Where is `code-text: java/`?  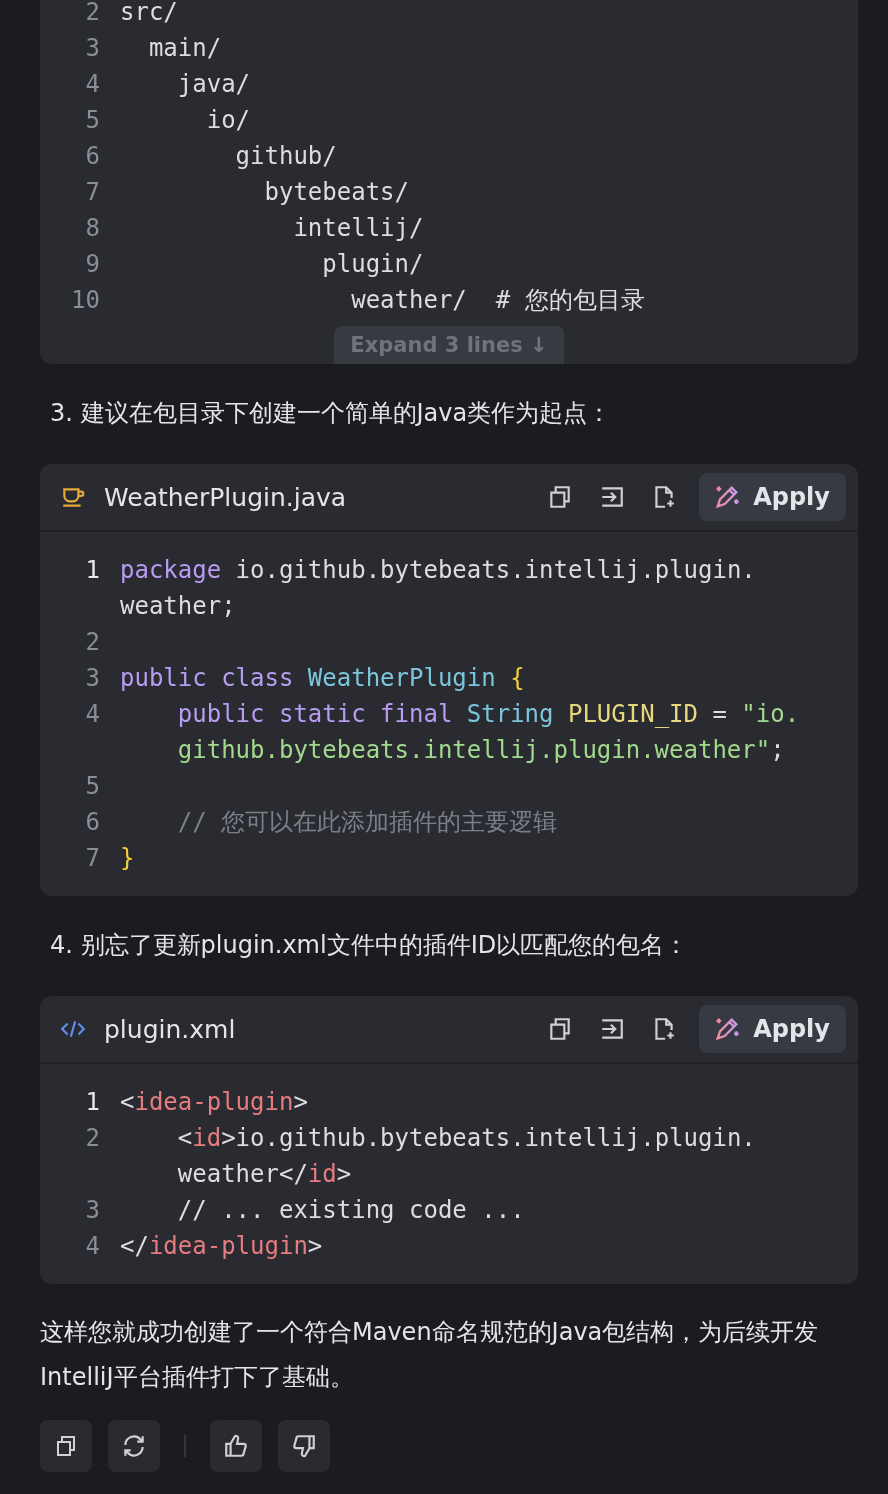
code-text: java/ is located at coordinates (213, 84).